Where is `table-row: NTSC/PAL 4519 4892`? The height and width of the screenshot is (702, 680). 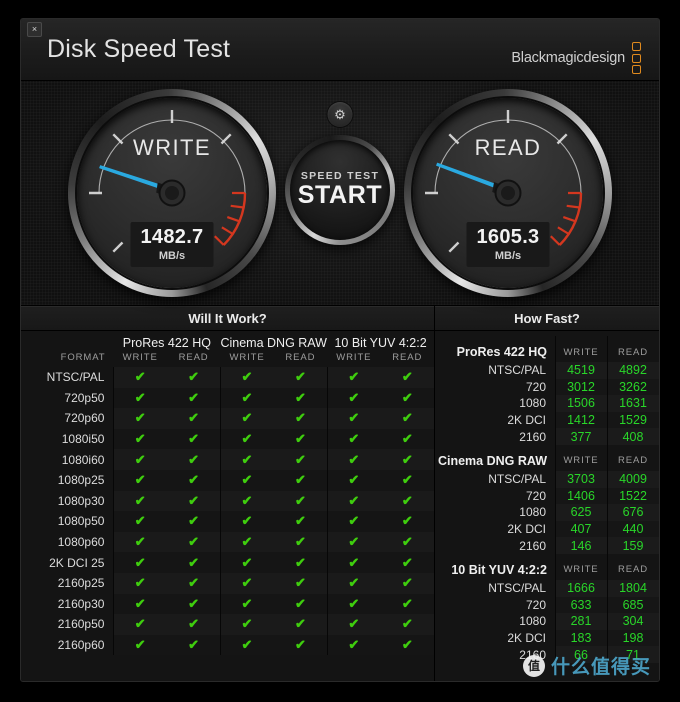 table-row: NTSC/PAL 4519 4892 is located at coordinates (547, 370).